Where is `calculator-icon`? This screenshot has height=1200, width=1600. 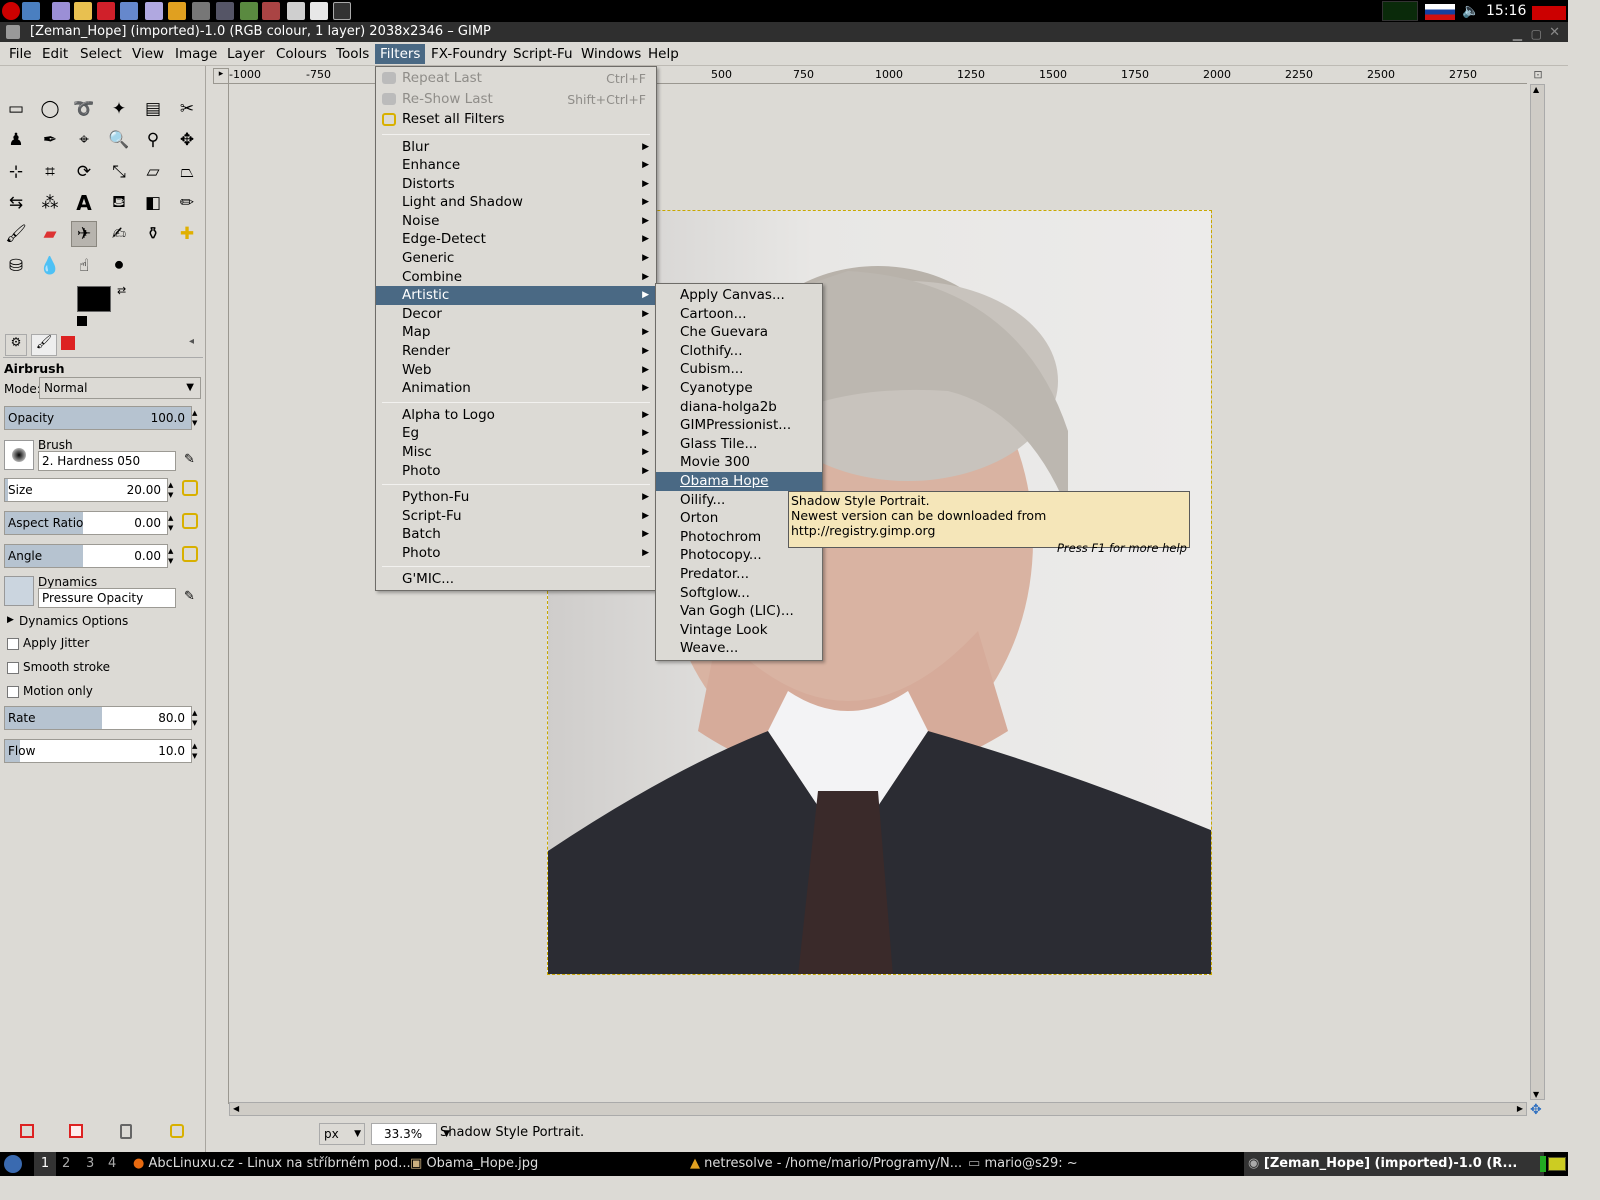 calculator-icon is located at coordinates (296, 11).